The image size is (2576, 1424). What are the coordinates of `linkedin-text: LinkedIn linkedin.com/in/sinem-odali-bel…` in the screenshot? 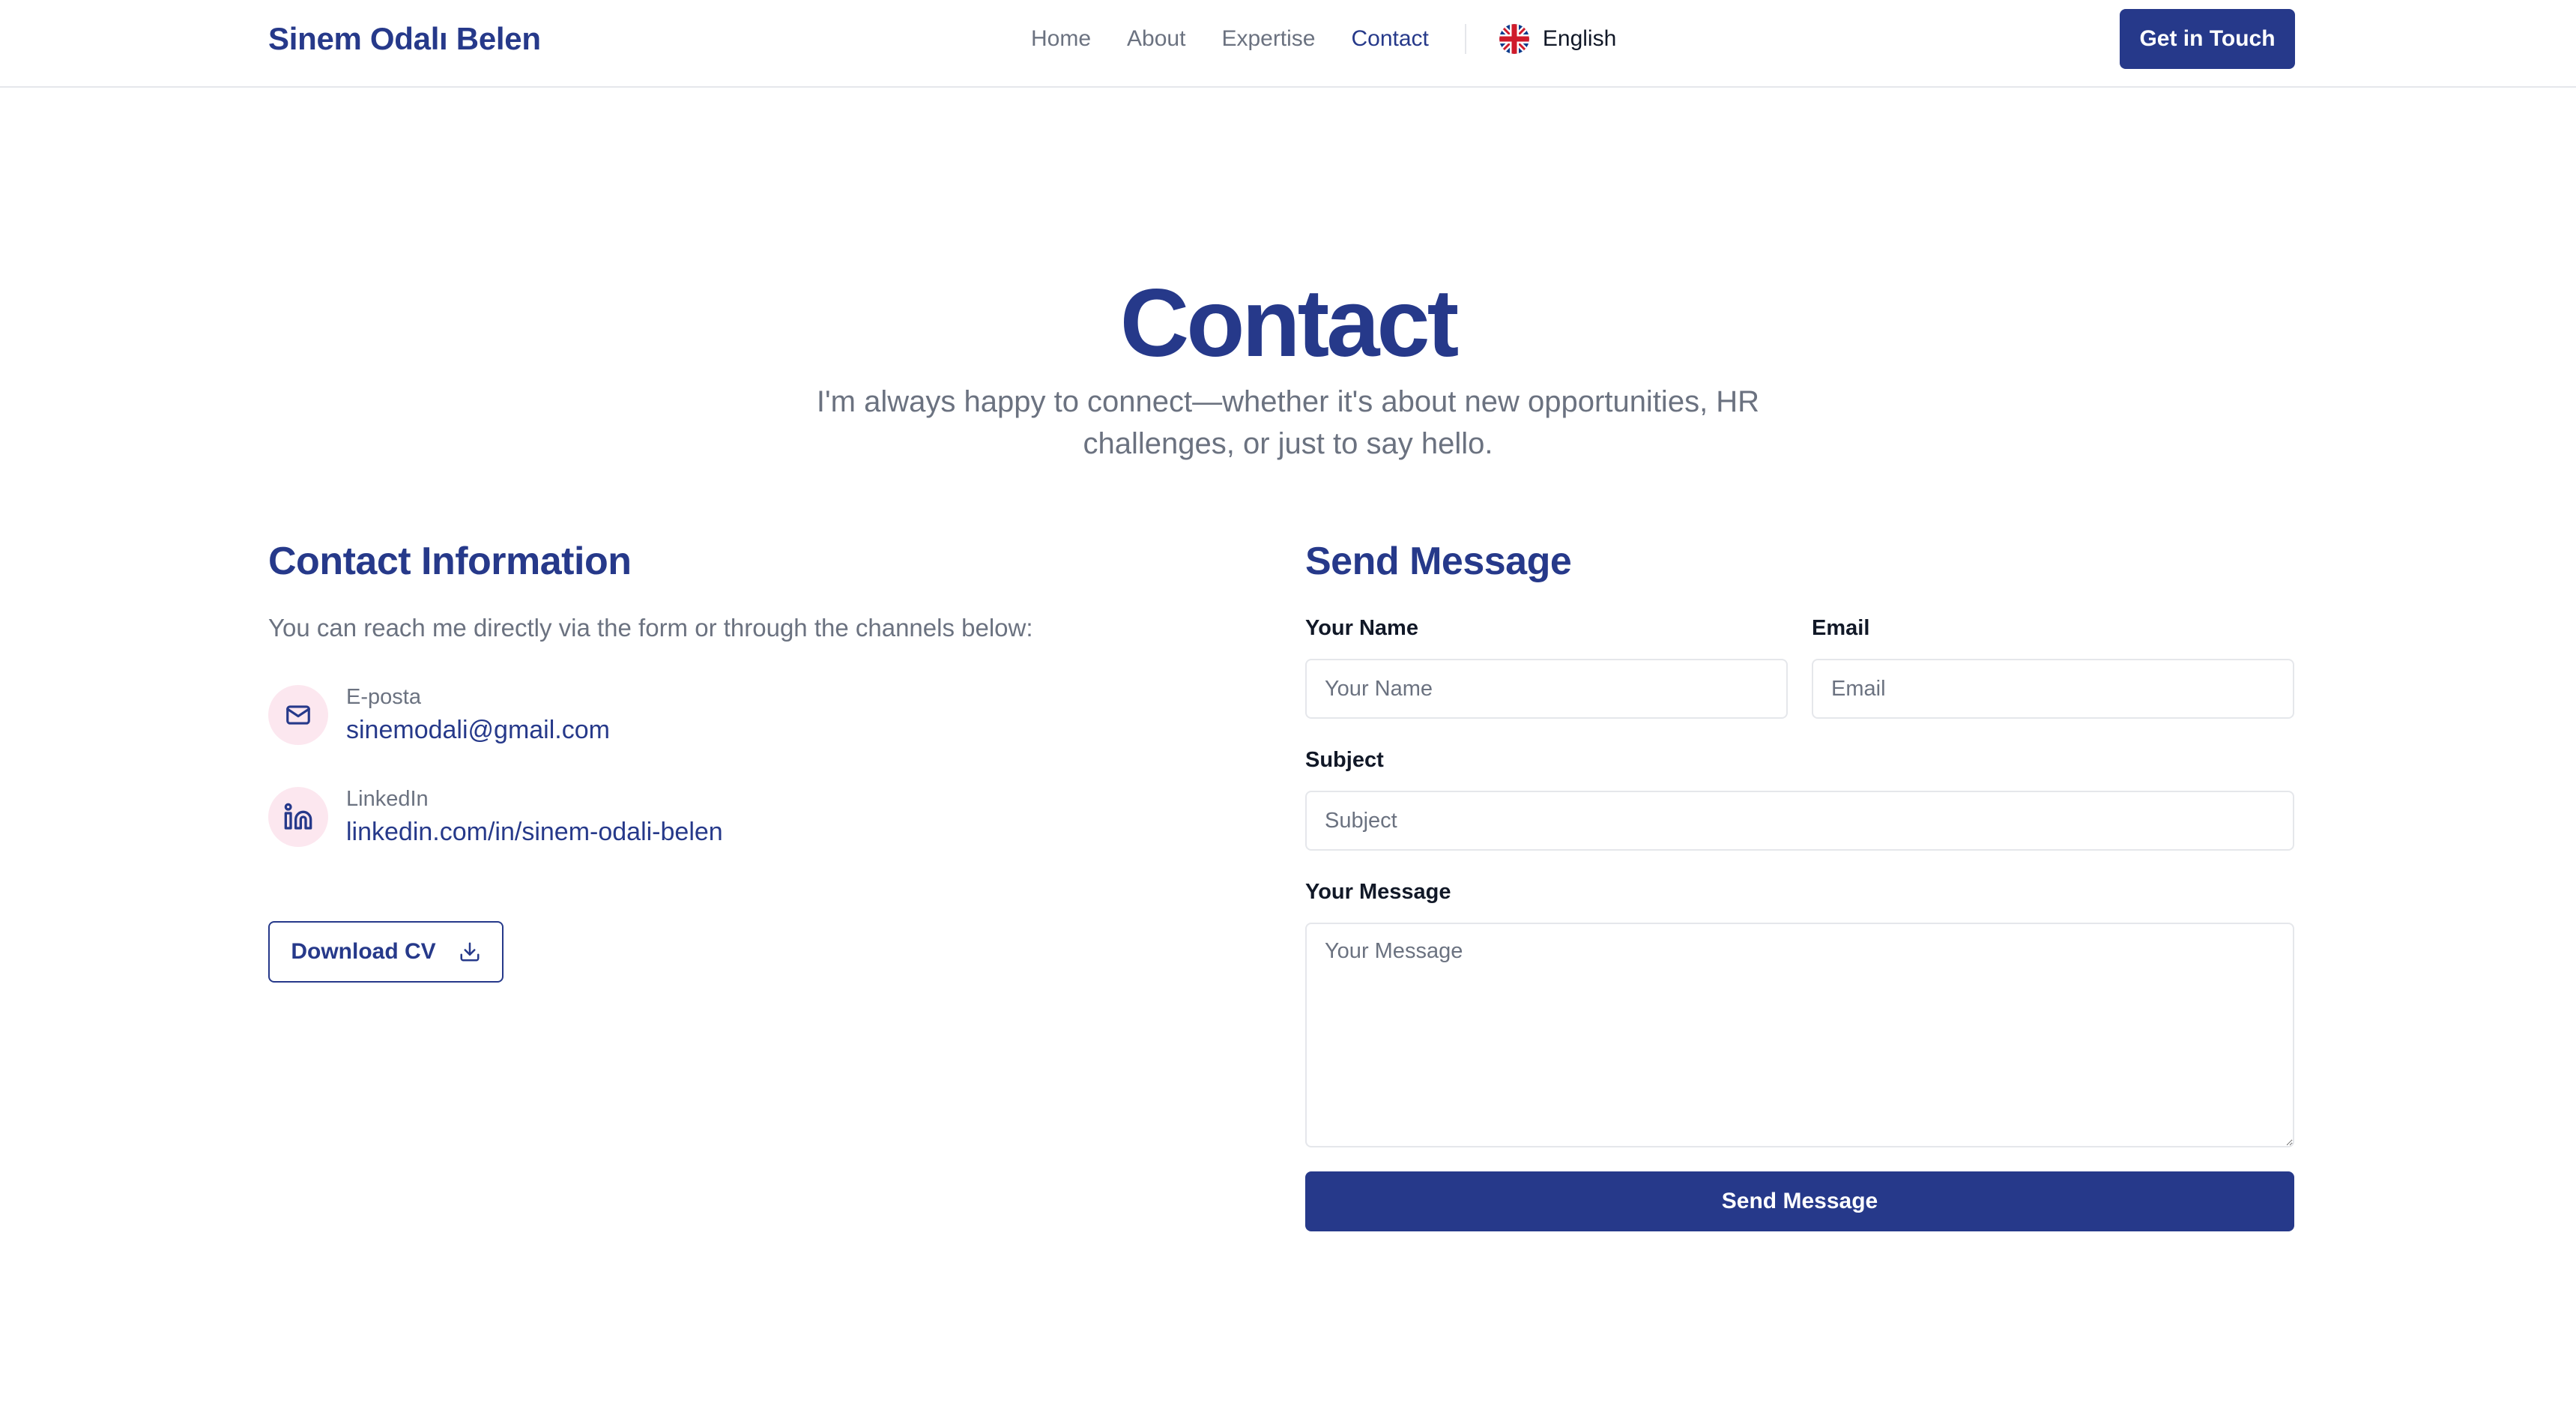 It's located at (534, 817).